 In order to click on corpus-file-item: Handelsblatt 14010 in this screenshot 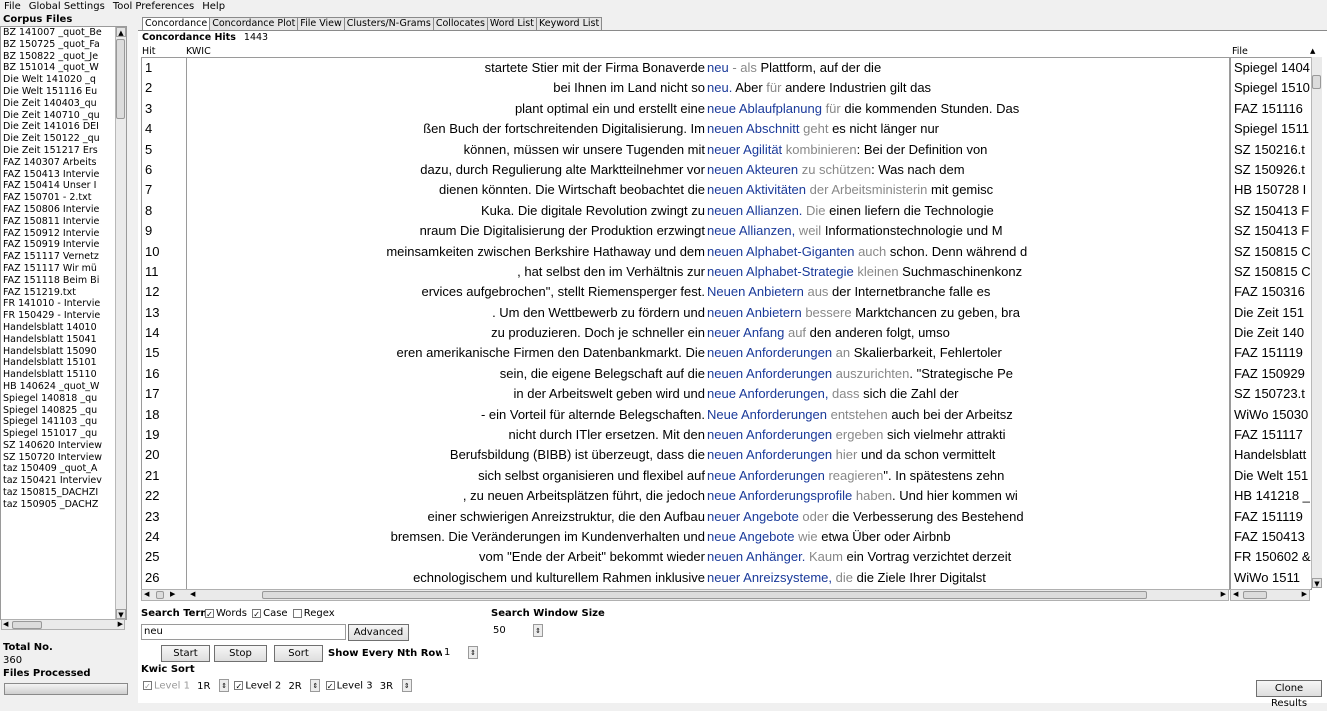, I will do `click(63, 328)`.